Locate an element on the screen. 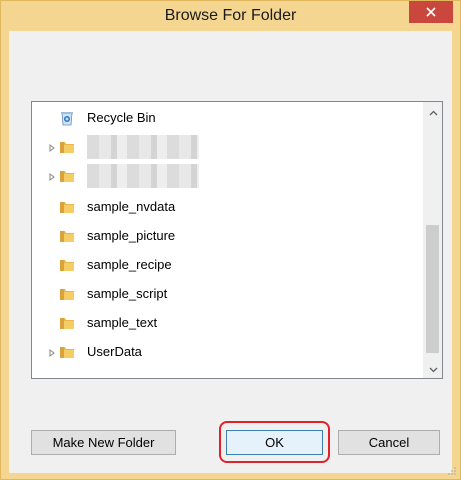 The image size is (461, 480). tree-item-recycle-bin: Recycle Bin is located at coordinates (227, 118).